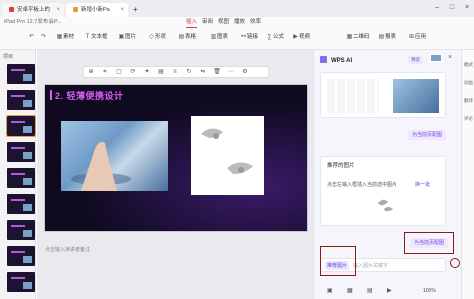 Image resolution: width=474 pixels, height=299 pixels. Describe the element at coordinates (437, 8) in the screenshot. I see `minimize-icon: –` at that location.